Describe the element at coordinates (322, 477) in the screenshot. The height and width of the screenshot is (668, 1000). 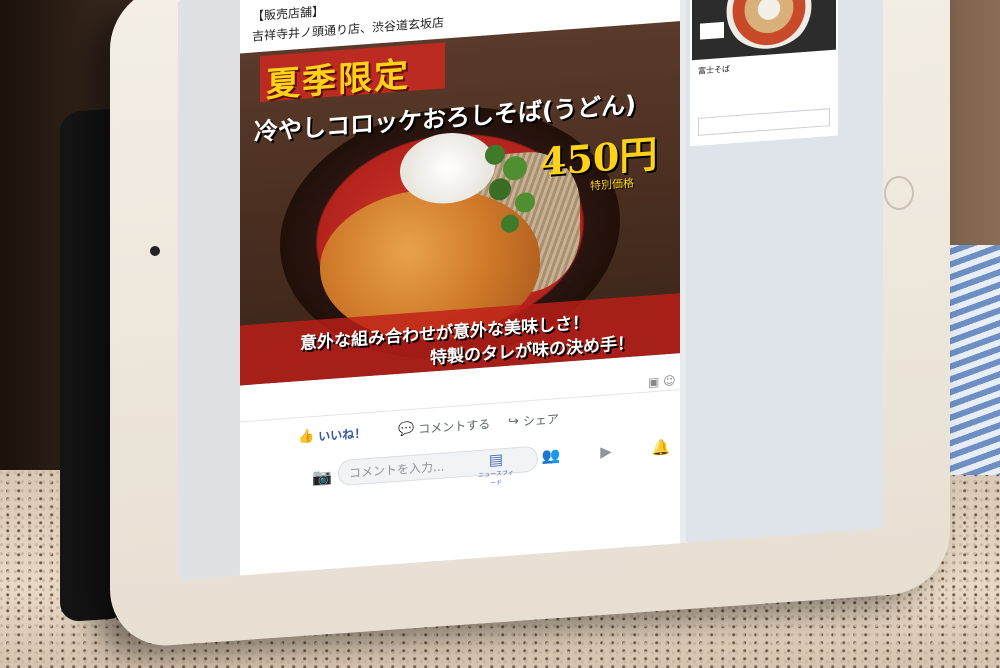
I see `camera-icon: 📷` at that location.